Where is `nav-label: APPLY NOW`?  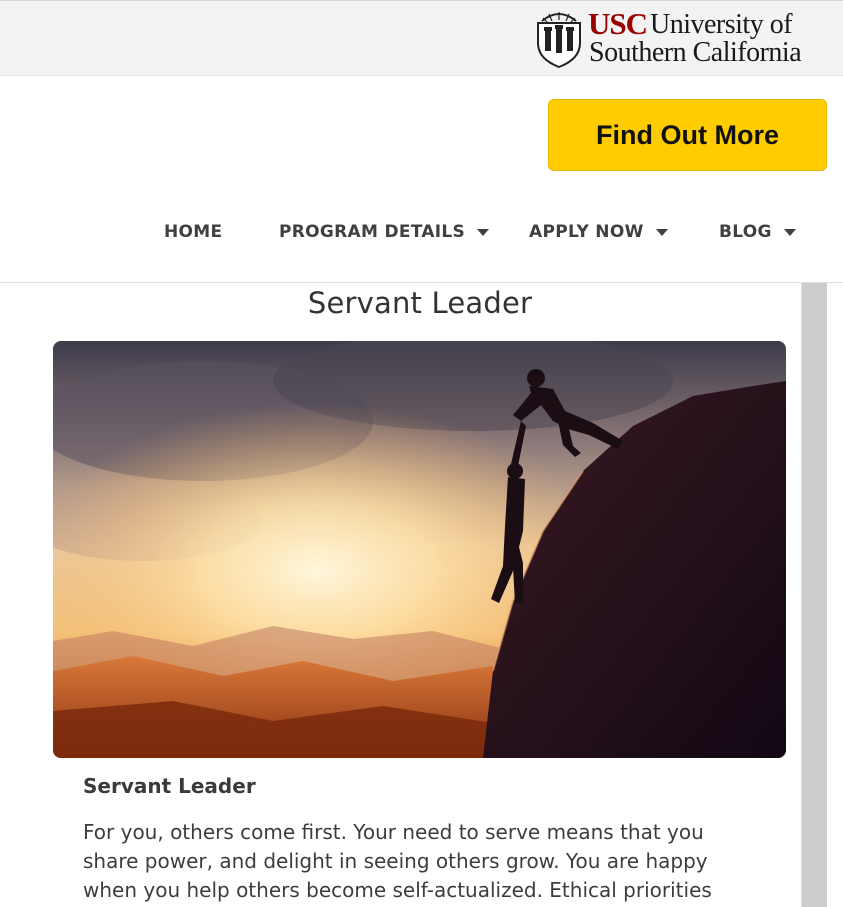 nav-label: APPLY NOW is located at coordinates (586, 232).